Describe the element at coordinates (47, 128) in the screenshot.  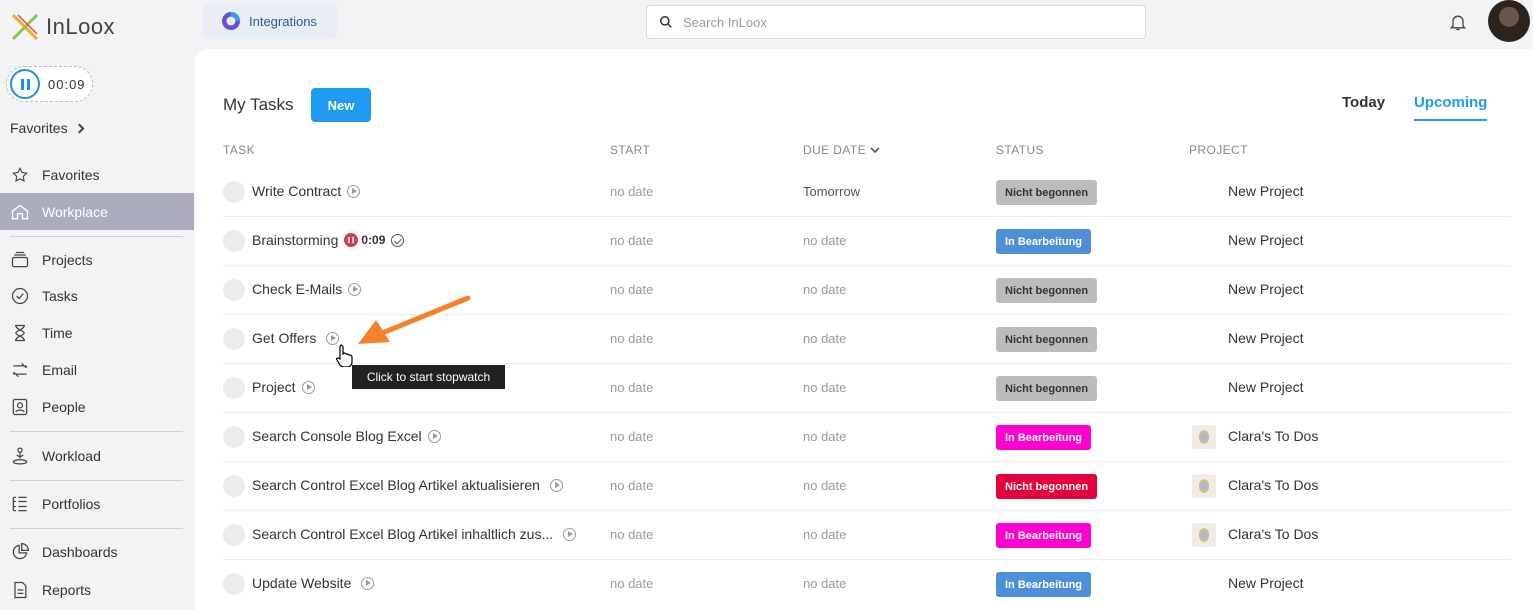
I see `favorites-header: Favorites` at that location.